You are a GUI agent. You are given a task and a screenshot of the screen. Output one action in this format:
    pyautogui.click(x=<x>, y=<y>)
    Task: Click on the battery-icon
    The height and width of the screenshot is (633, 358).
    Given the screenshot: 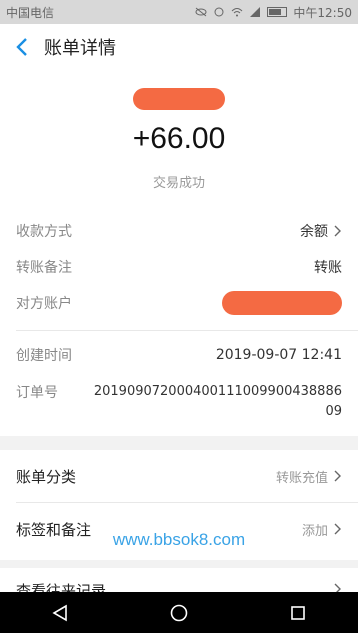 What is the action you would take?
    pyautogui.click(x=277, y=12)
    